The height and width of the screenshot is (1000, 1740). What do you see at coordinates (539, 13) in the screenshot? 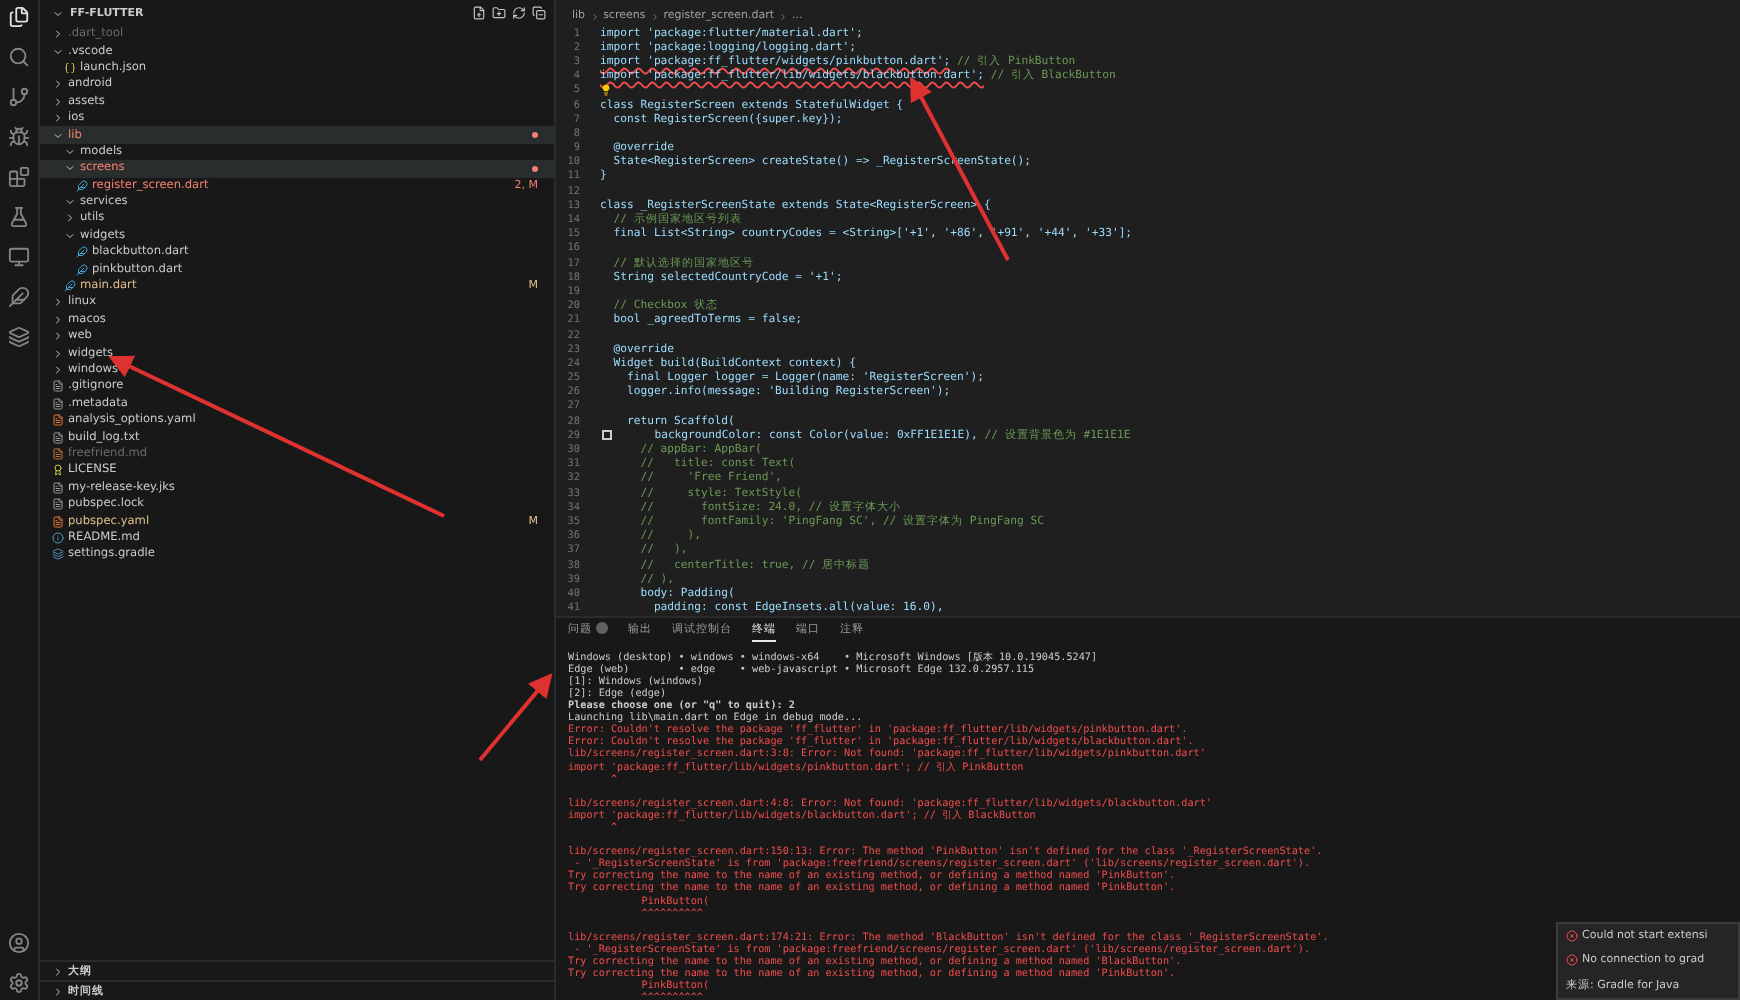
I see `collapse-icon` at bounding box center [539, 13].